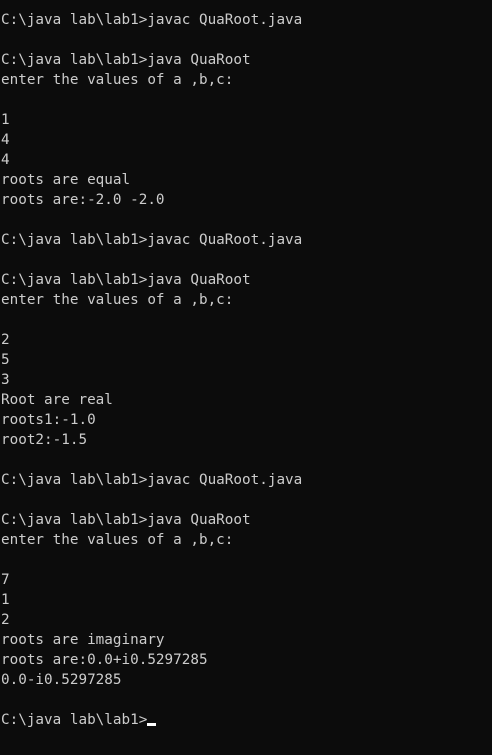 The height and width of the screenshot is (755, 492). What do you see at coordinates (152, 724) in the screenshot?
I see `text-cursor` at bounding box center [152, 724].